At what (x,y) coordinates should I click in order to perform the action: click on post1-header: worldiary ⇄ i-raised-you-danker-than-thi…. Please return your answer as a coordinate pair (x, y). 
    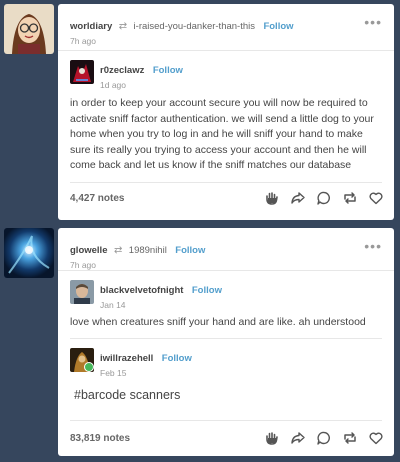
    Looking at the image, I should click on (226, 30).